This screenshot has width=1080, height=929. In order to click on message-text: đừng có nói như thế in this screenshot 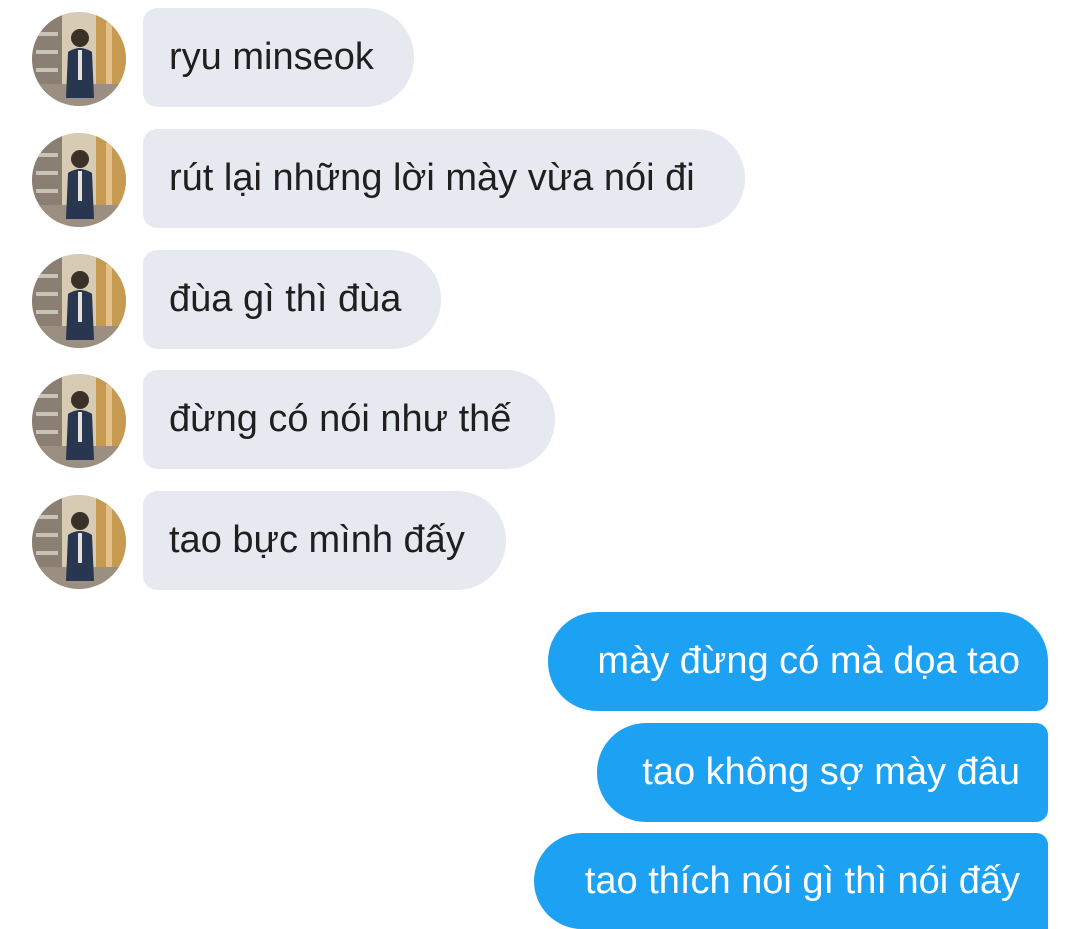, I will do `click(340, 419)`.